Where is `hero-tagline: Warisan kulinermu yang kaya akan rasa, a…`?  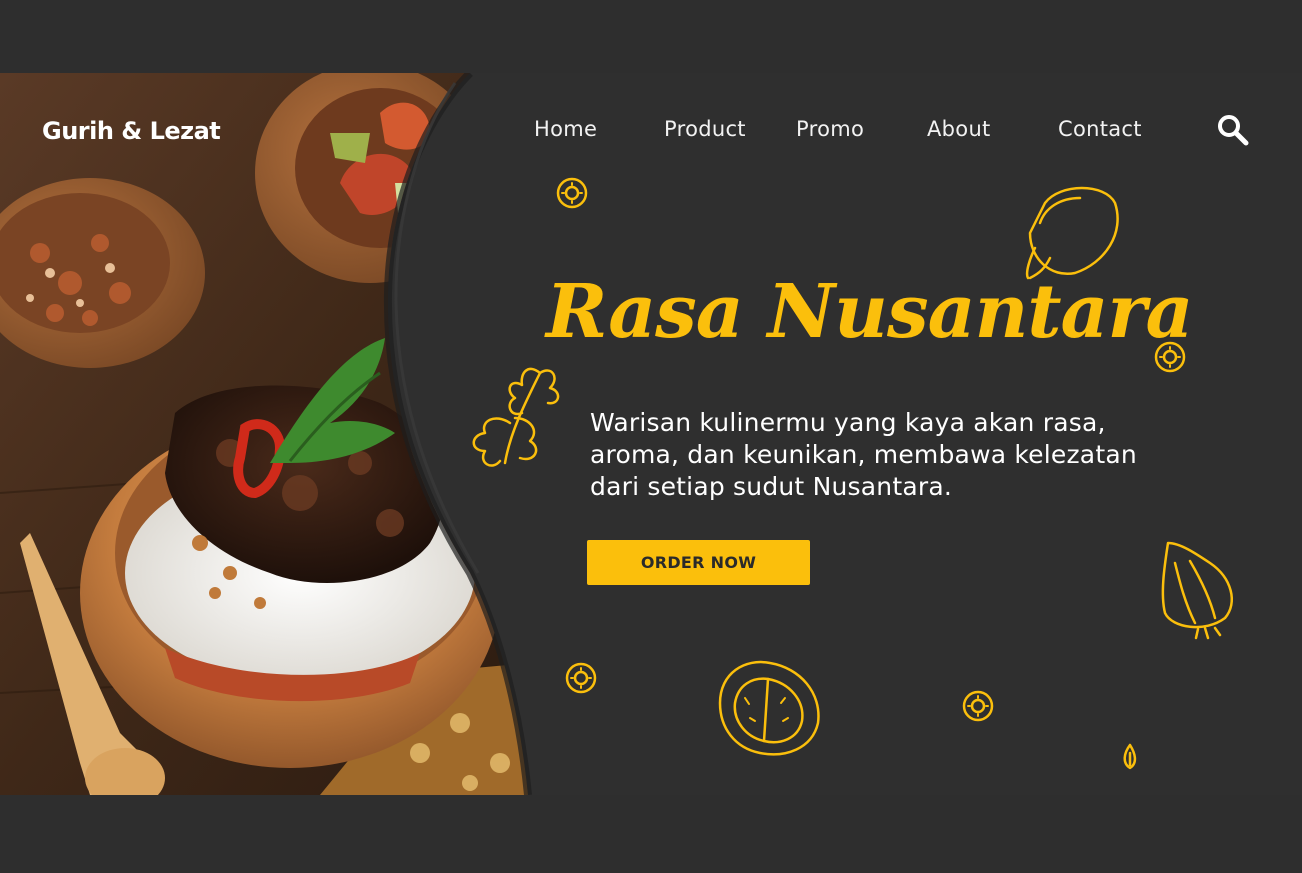 hero-tagline: Warisan kulinermu yang kaya akan rasa, a… is located at coordinates (890, 455).